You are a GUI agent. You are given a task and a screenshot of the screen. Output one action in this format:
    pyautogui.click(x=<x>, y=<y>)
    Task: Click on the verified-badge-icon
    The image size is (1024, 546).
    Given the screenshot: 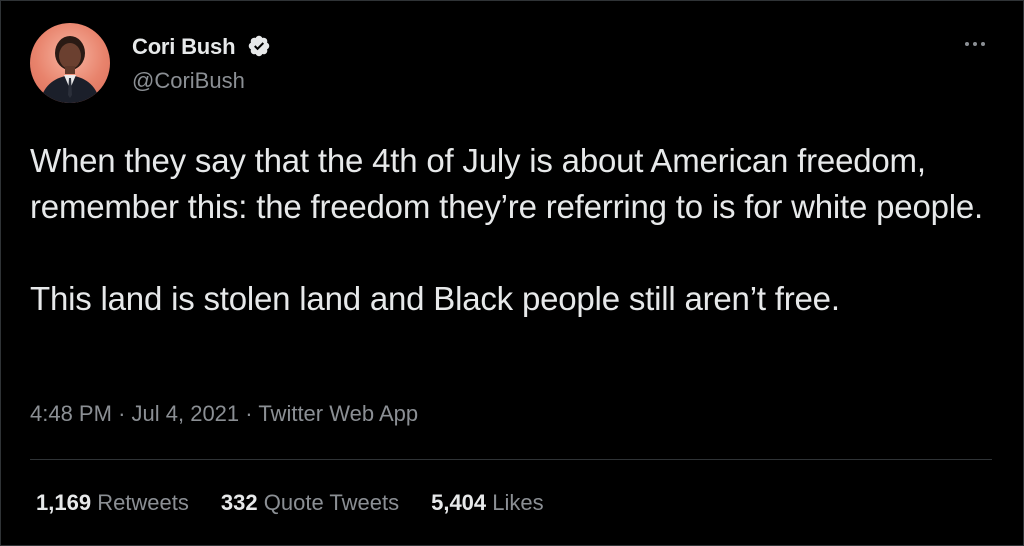 What is the action you would take?
    pyautogui.click(x=259, y=46)
    